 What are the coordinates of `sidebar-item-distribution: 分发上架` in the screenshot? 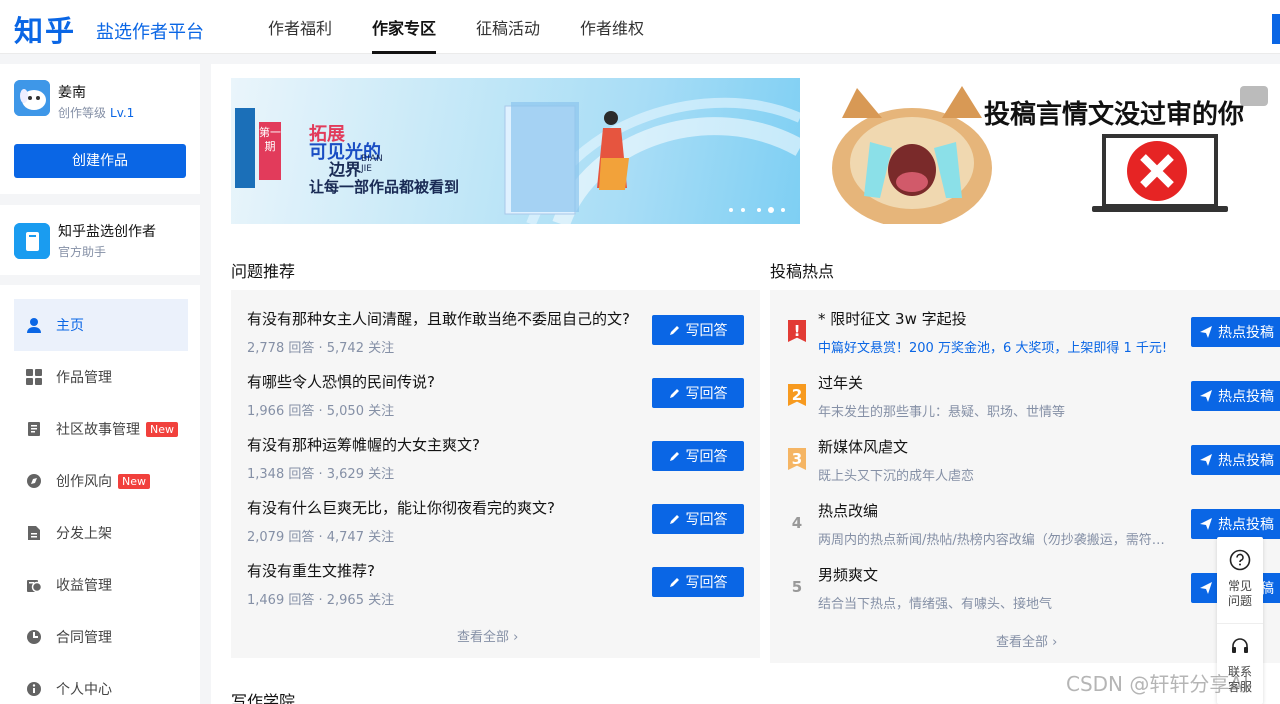 It's located at (101, 533).